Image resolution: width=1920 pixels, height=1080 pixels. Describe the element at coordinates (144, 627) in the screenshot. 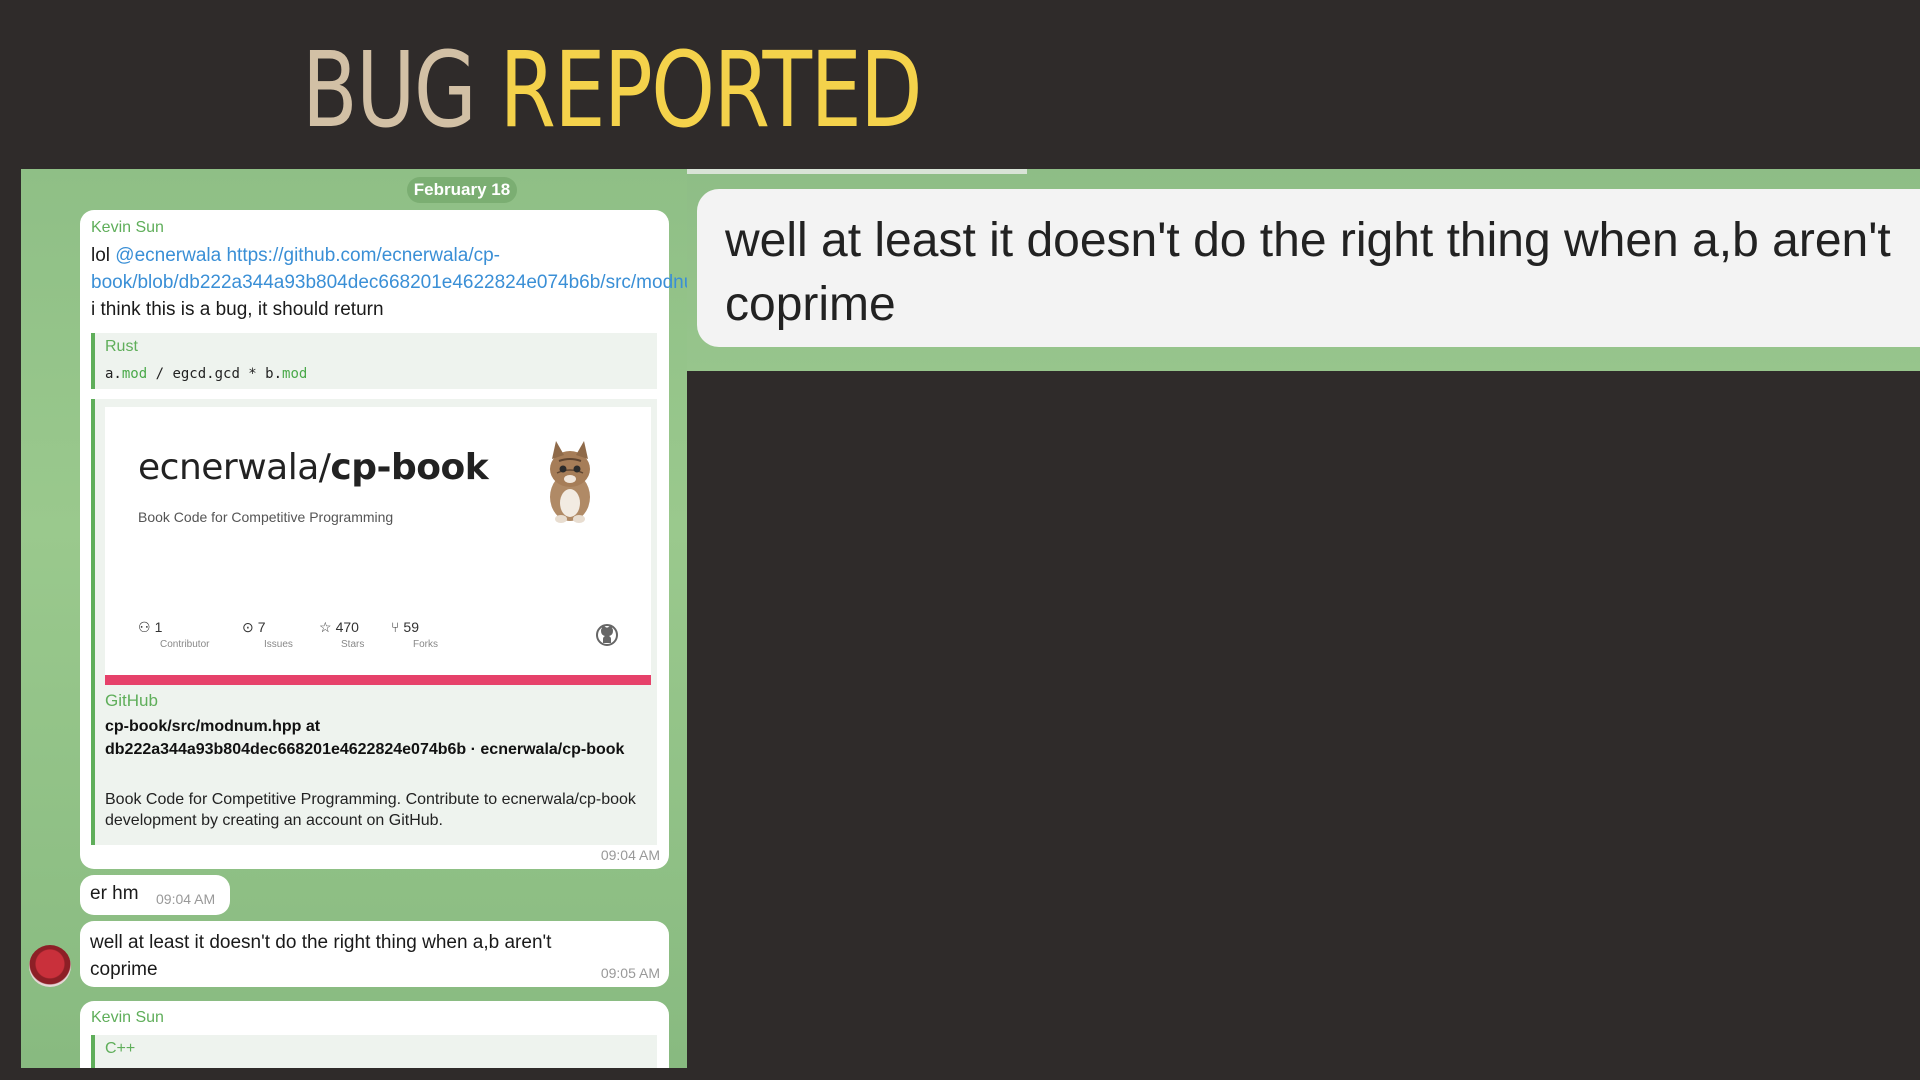

I see `contributors-icon: ⚇` at that location.